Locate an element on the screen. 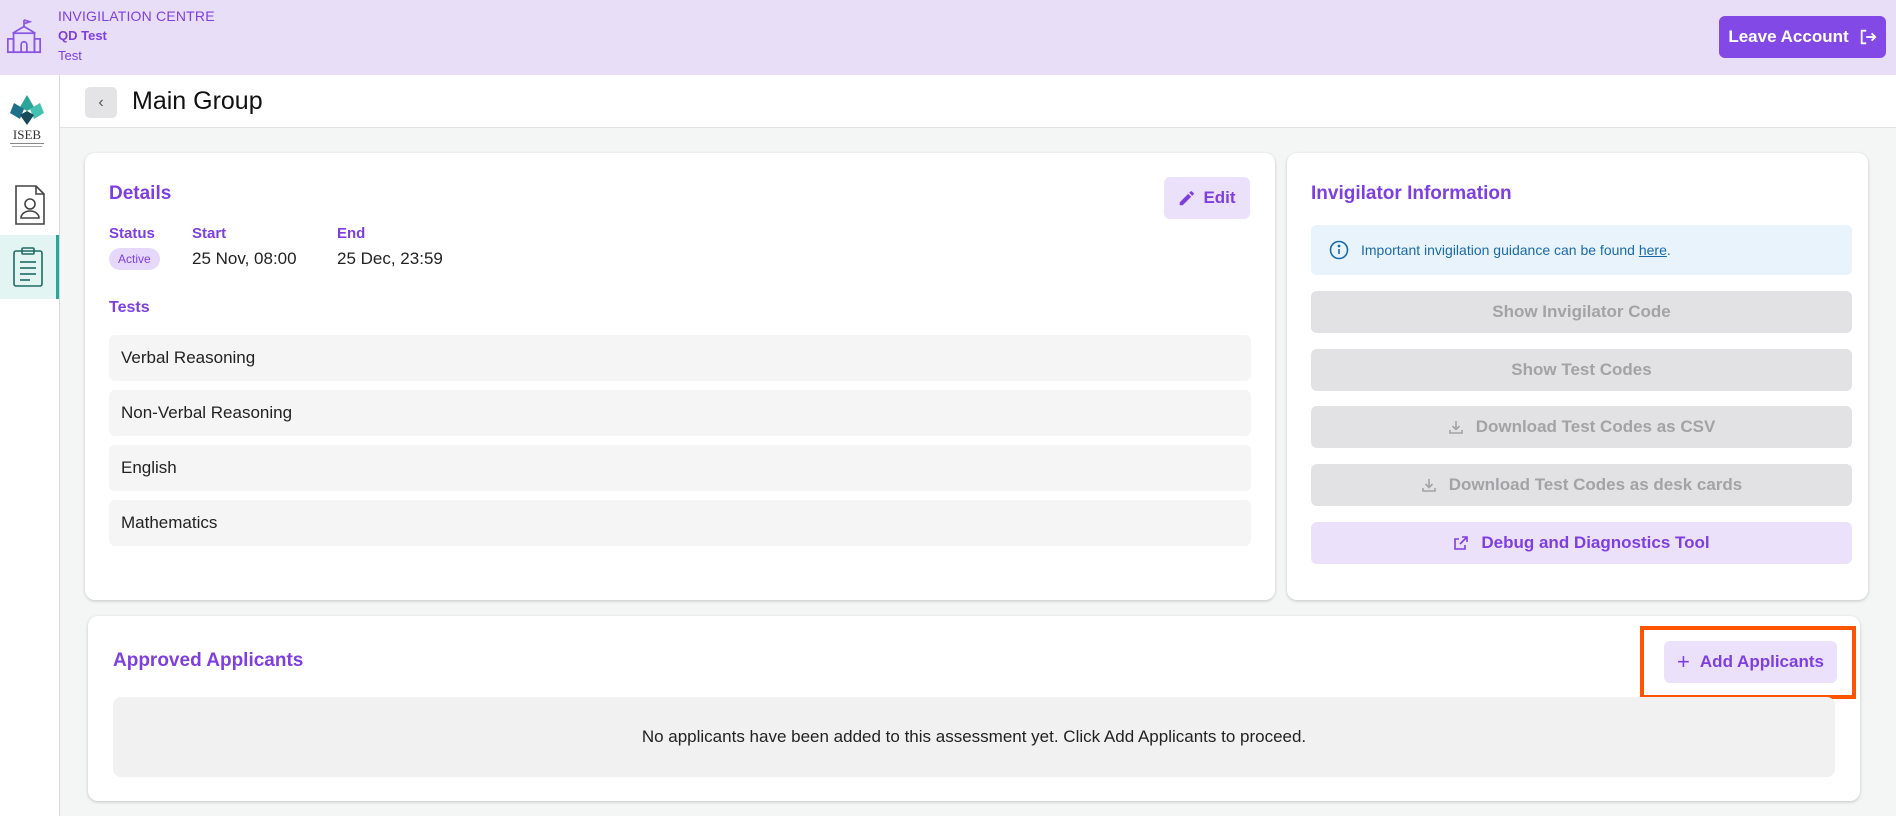  status-field: Status Active is located at coordinates (134, 247).